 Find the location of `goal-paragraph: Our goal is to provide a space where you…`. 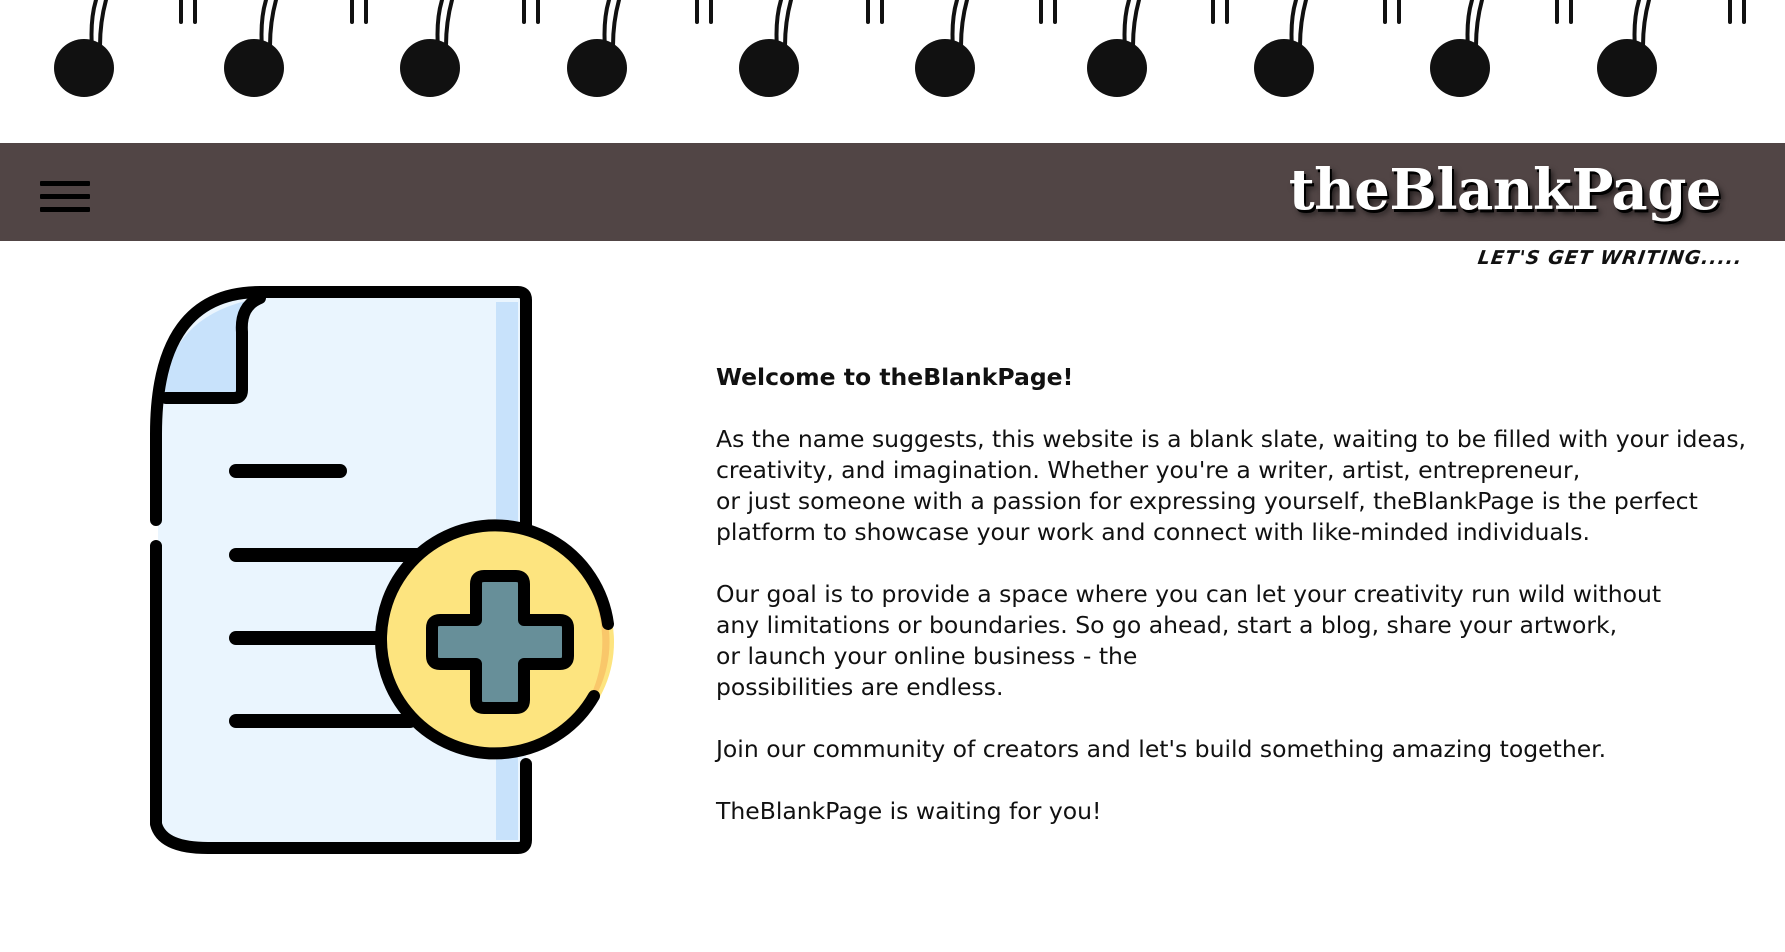

goal-paragraph: Our goal is to provide a space where you… is located at coordinates (1241, 641).